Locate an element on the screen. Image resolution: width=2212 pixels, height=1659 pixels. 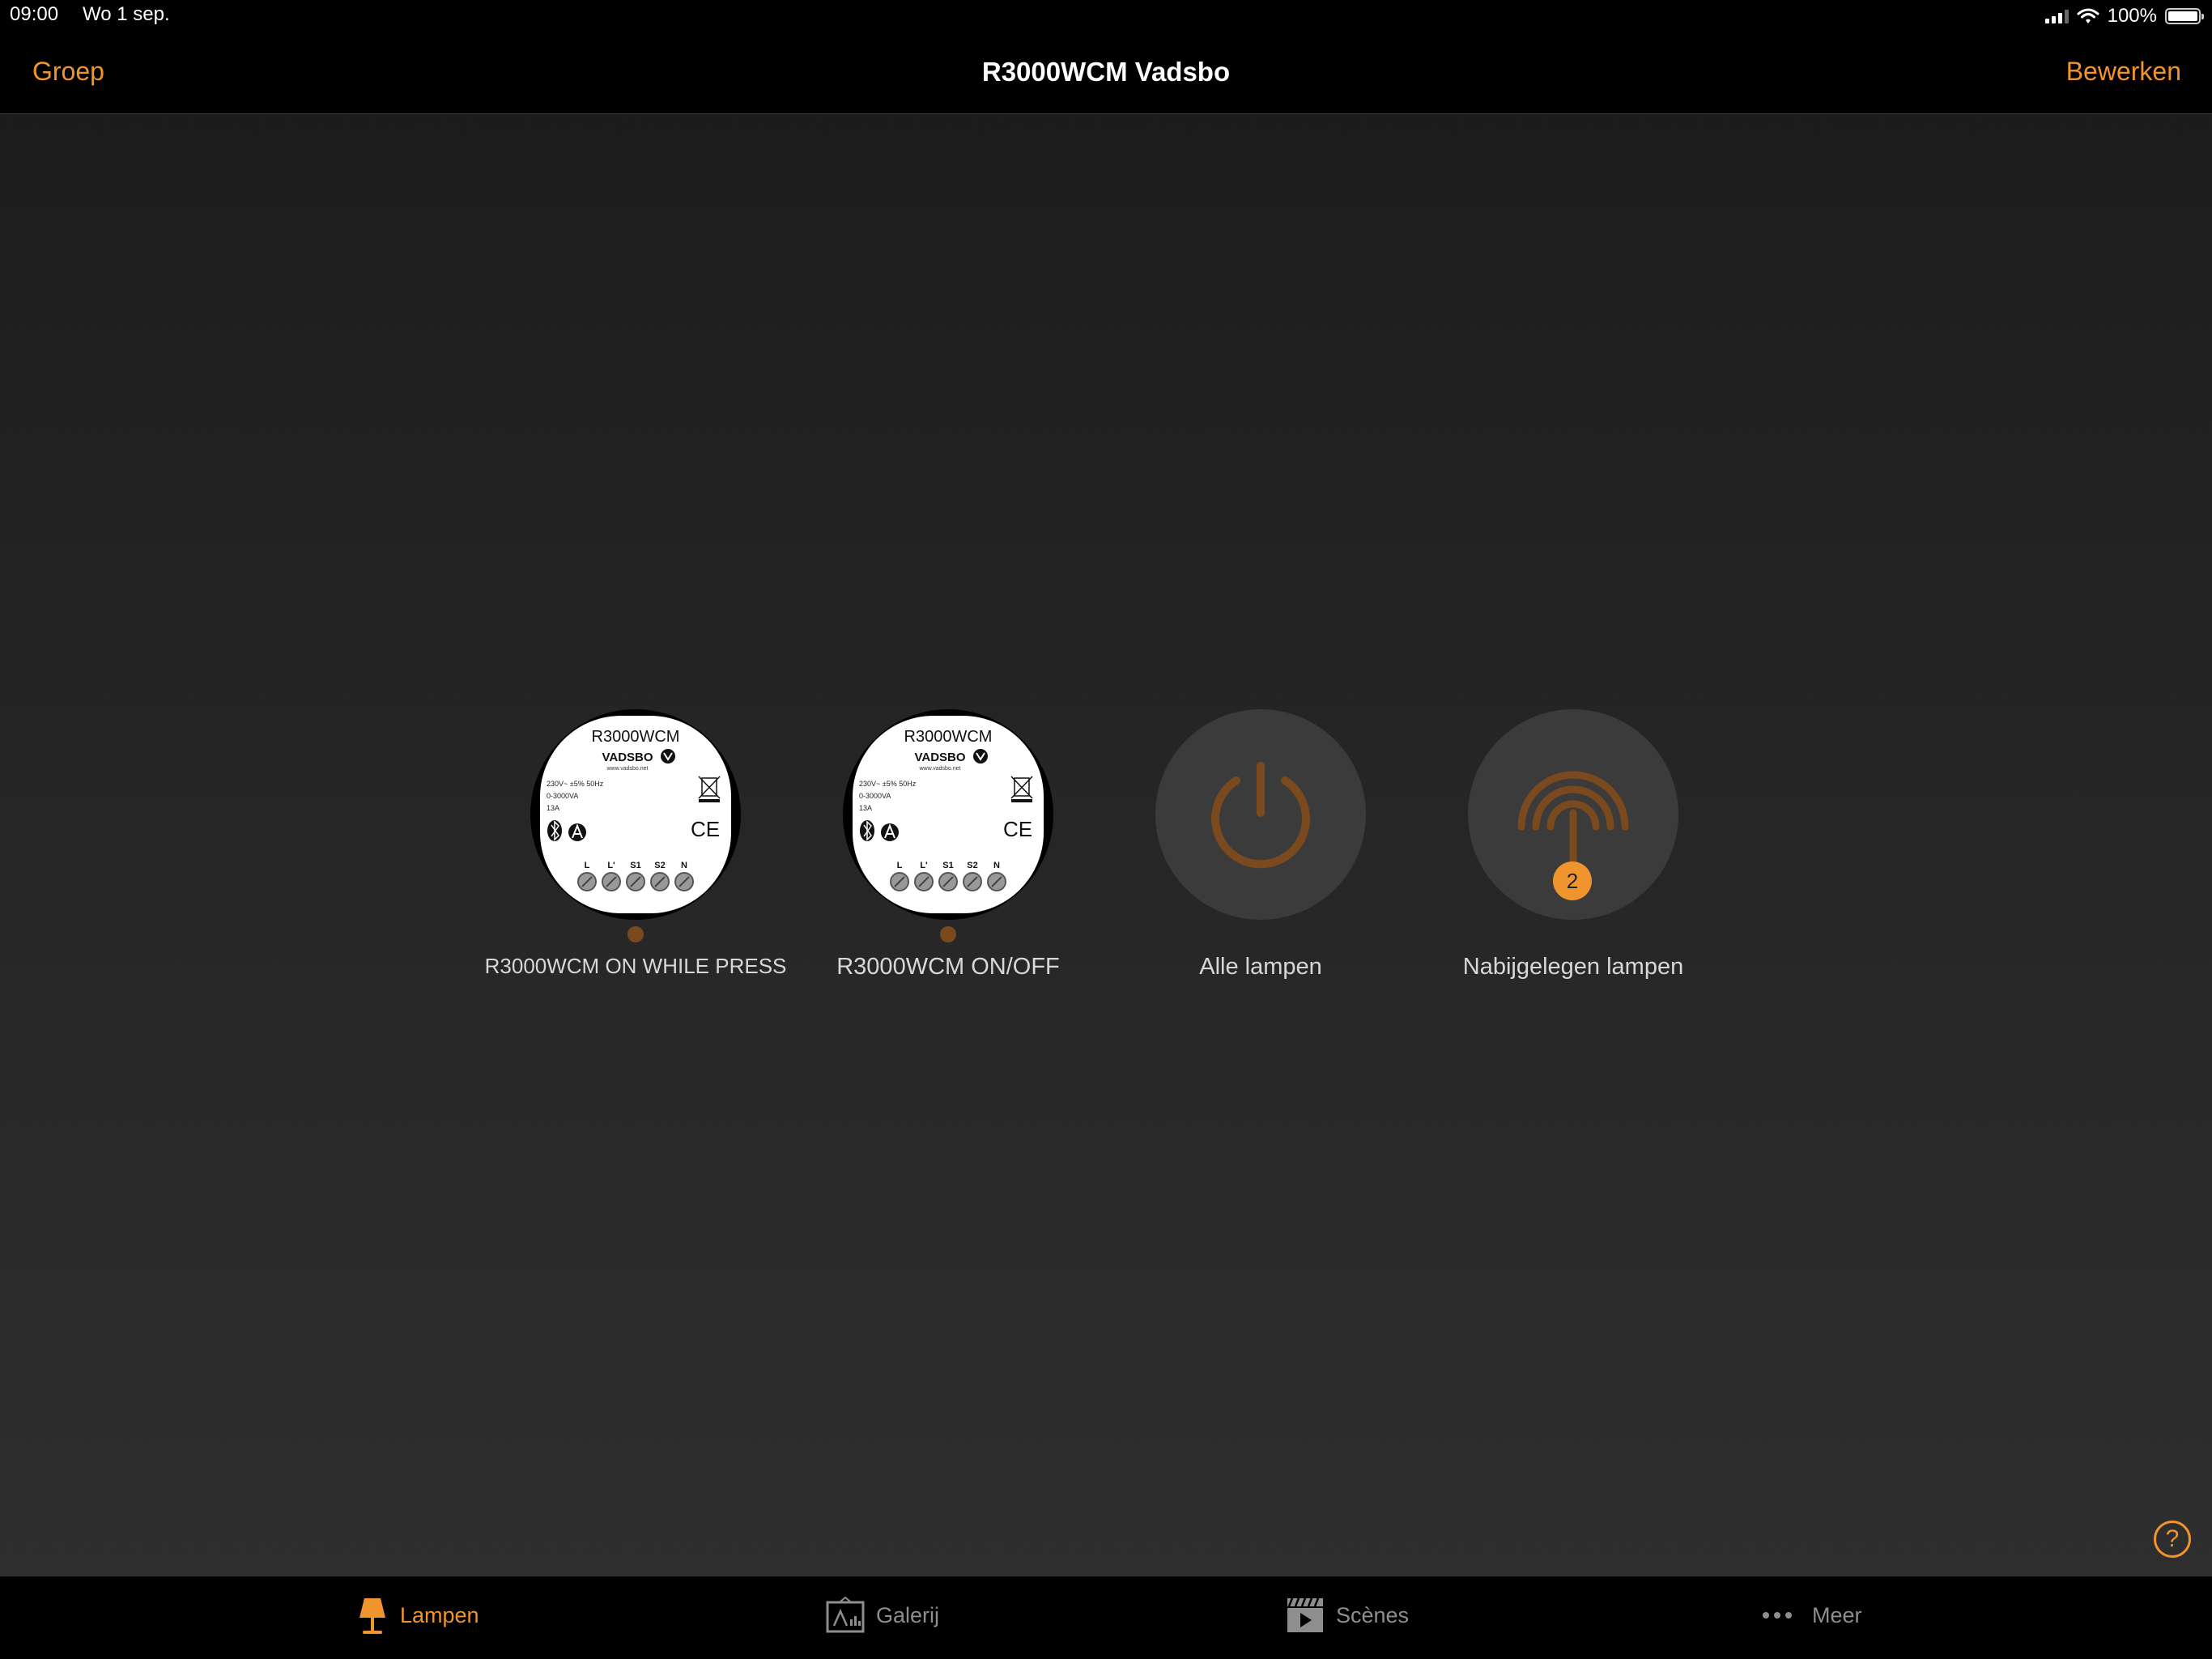
tab-label: Galerij is located at coordinates (908, 1615).